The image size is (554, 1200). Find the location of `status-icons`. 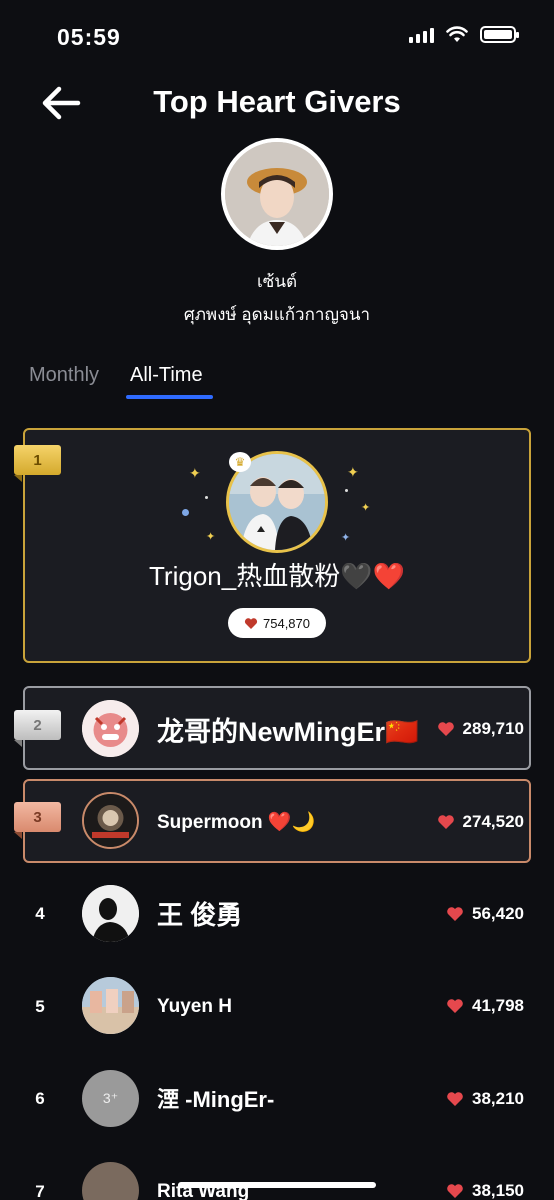

status-icons is located at coordinates (464, 34).